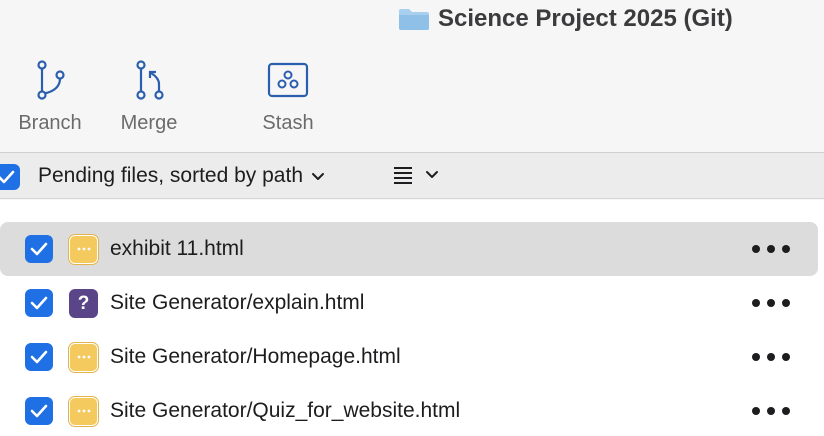  I want to click on view-options-menu, so click(416, 175).